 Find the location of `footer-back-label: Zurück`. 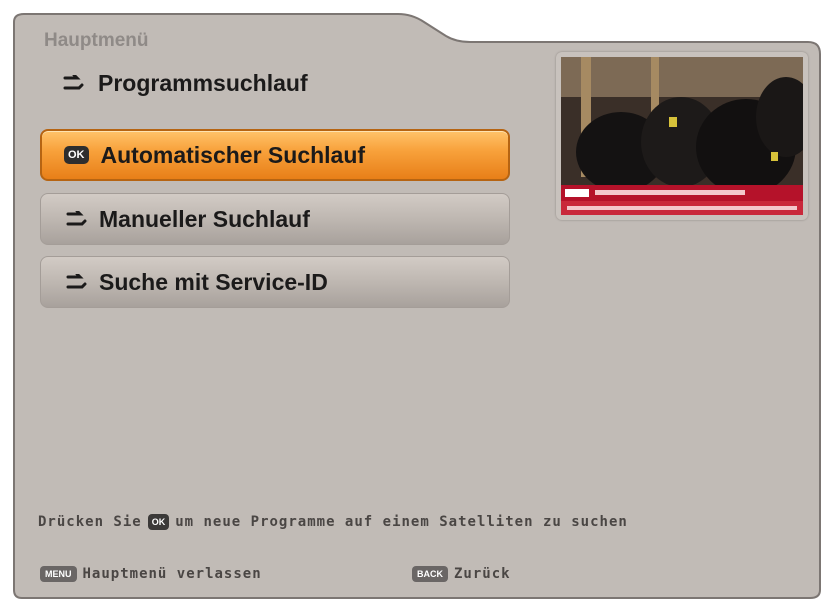

footer-back-label: Zurück is located at coordinates (482, 574).